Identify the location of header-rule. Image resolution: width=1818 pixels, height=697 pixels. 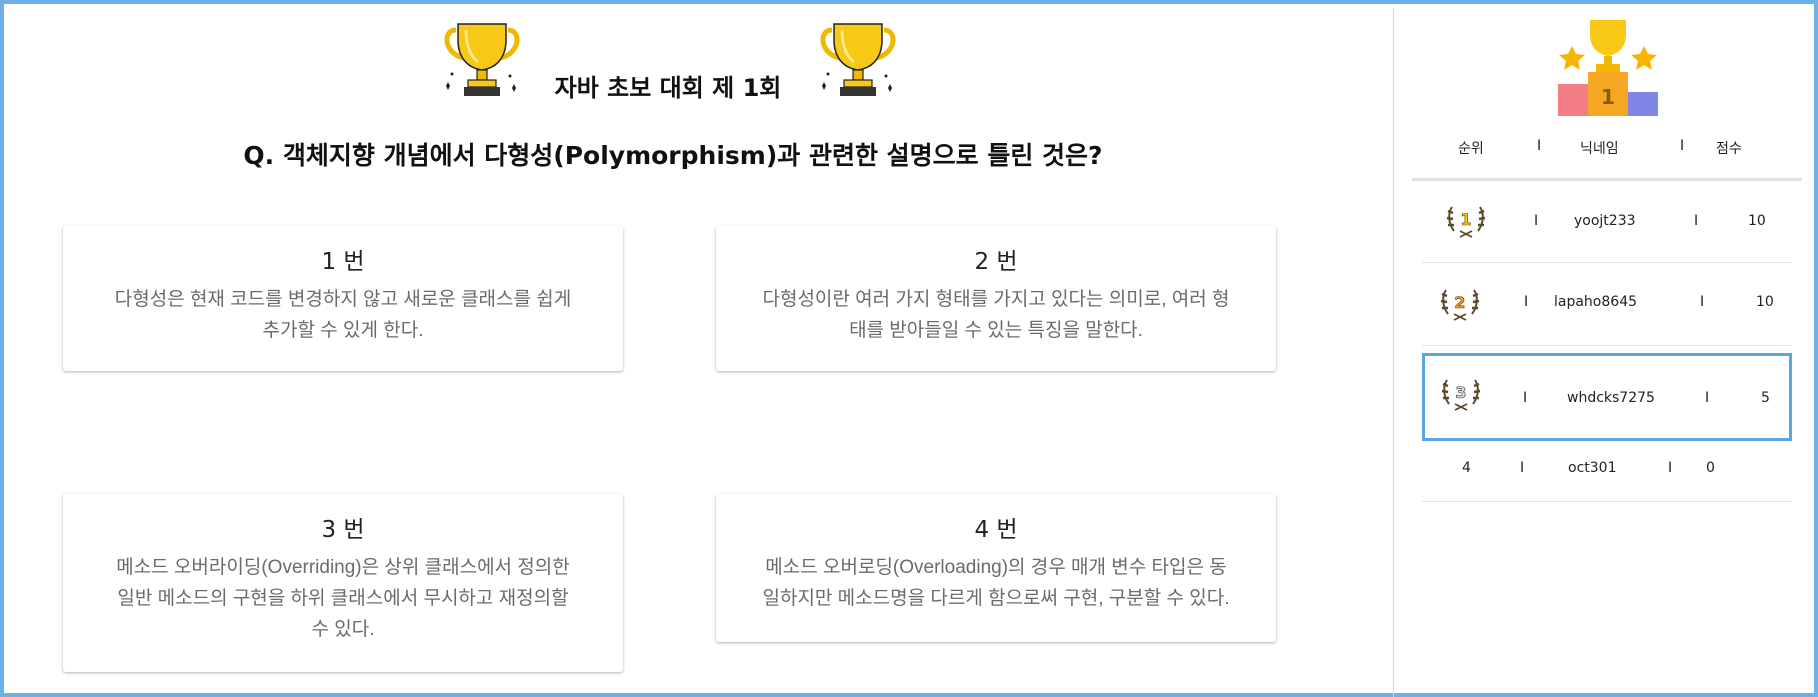
(1607, 179).